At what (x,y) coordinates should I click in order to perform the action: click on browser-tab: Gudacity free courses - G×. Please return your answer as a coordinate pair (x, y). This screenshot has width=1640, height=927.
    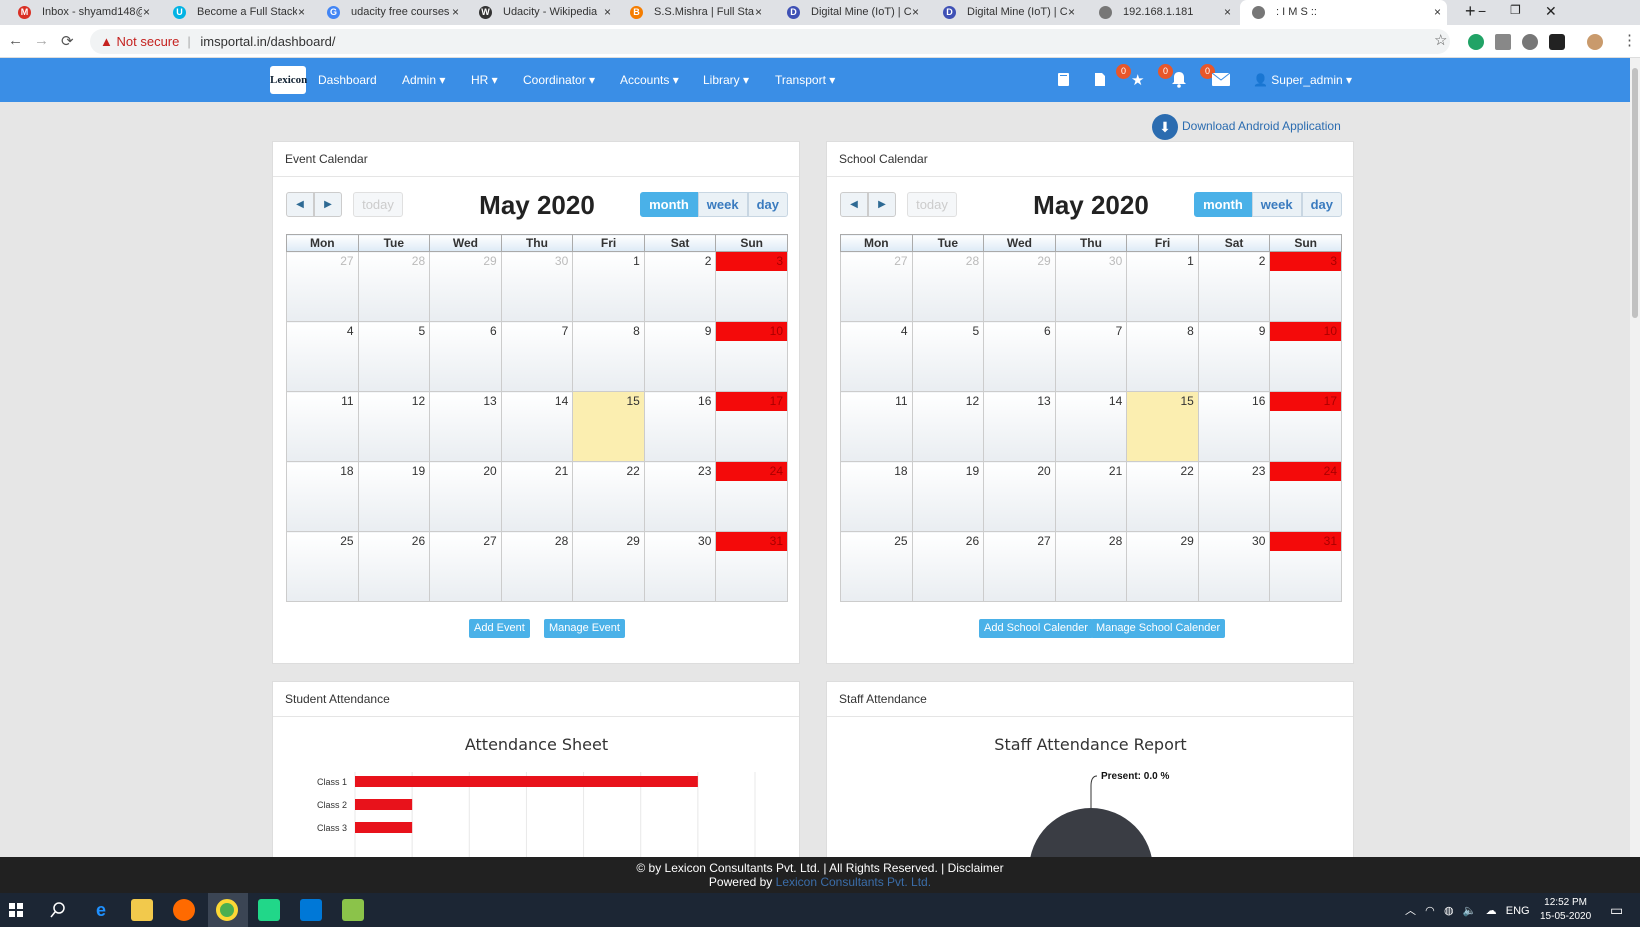
    Looking at the image, I should click on (390, 12).